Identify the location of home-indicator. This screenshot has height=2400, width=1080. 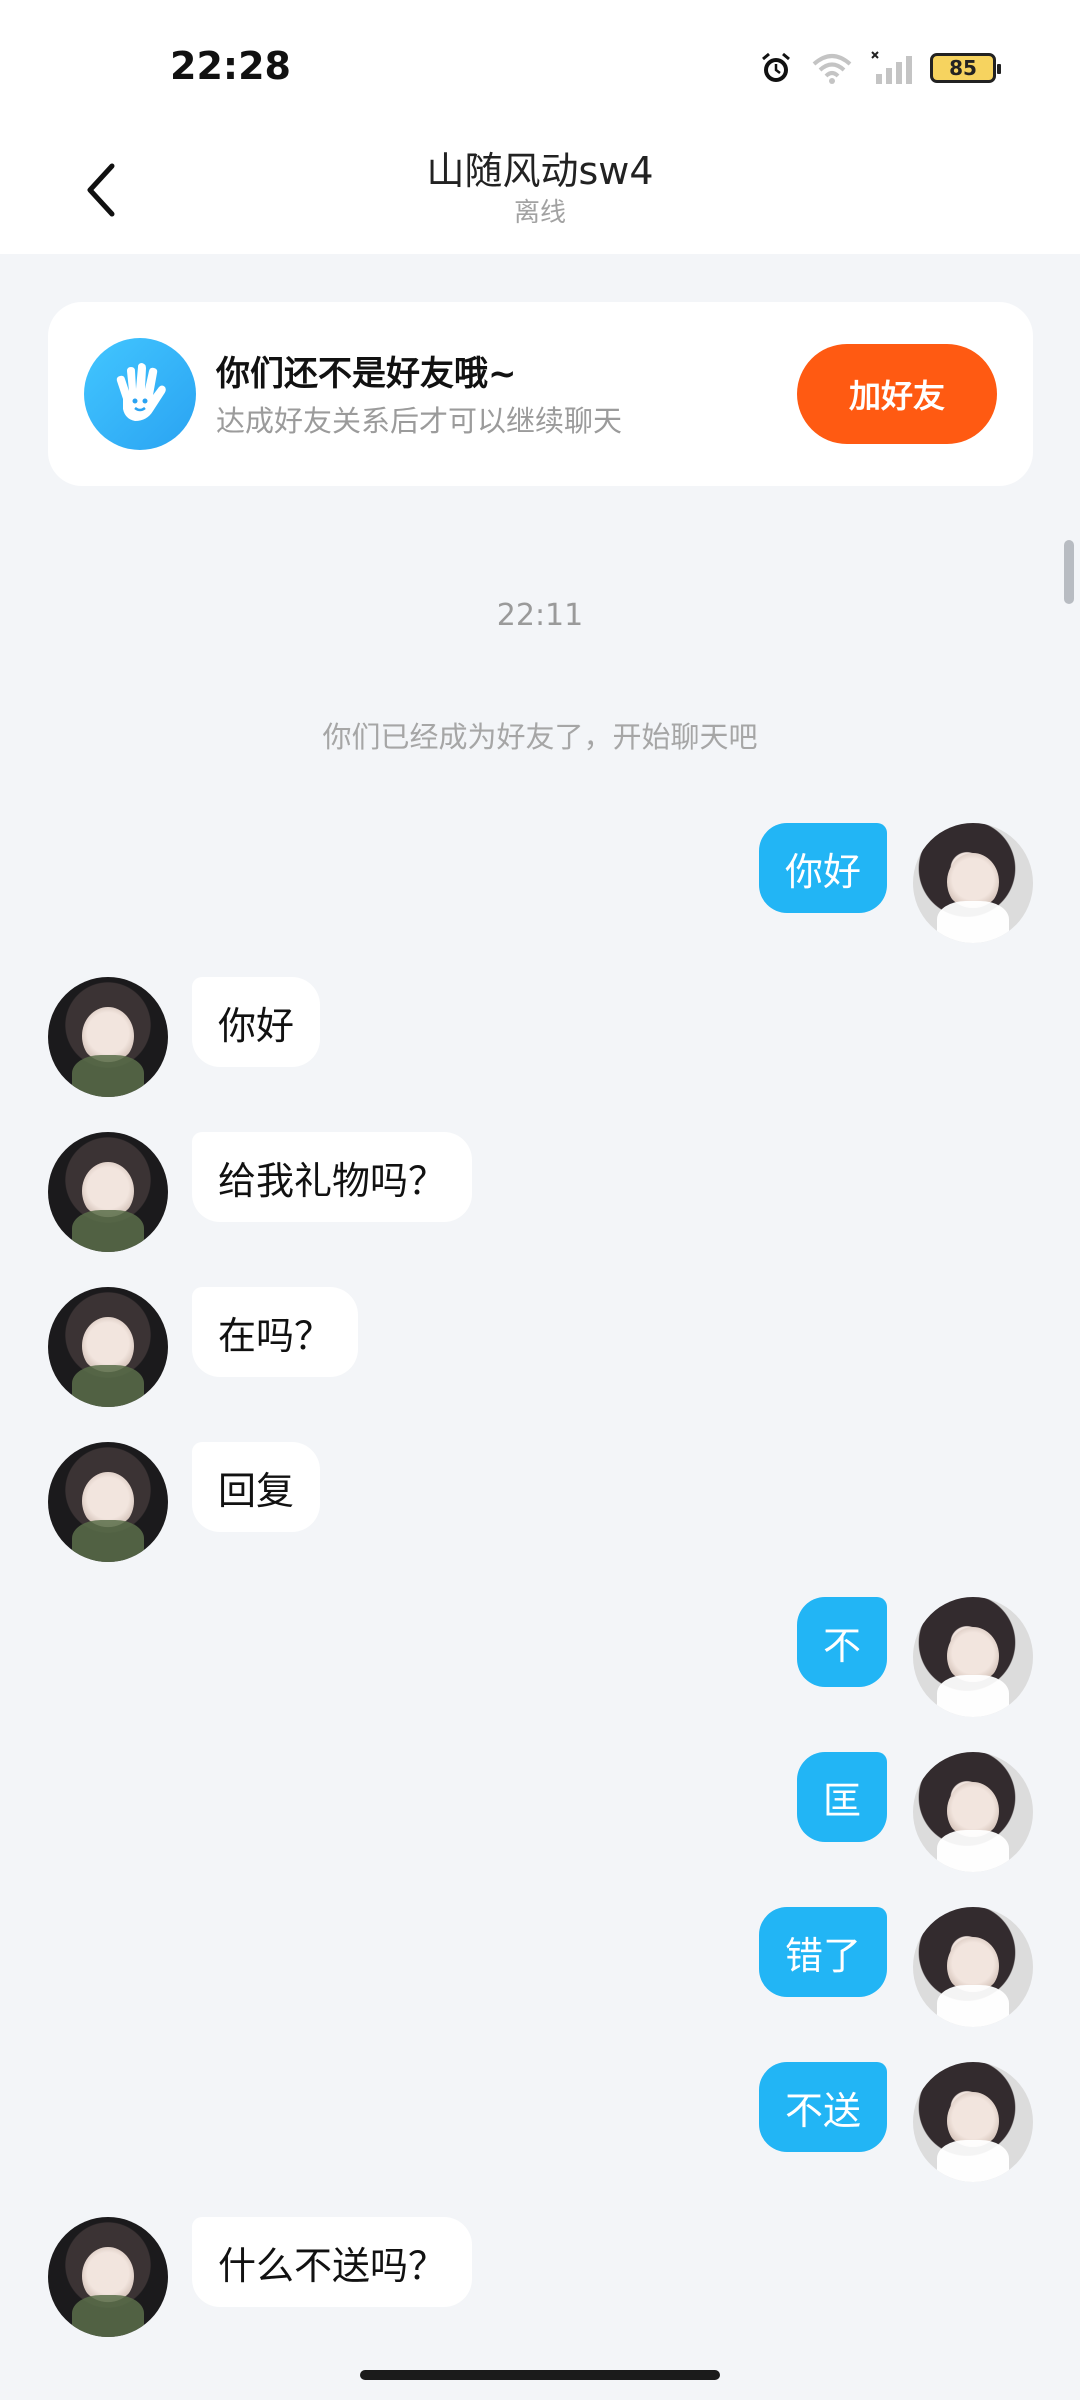
(540, 2375).